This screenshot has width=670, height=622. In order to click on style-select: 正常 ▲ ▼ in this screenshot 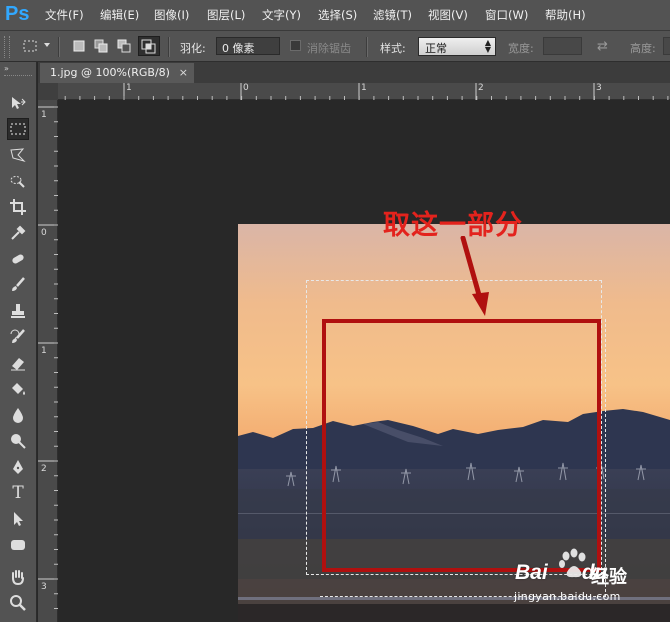, I will do `click(457, 46)`.